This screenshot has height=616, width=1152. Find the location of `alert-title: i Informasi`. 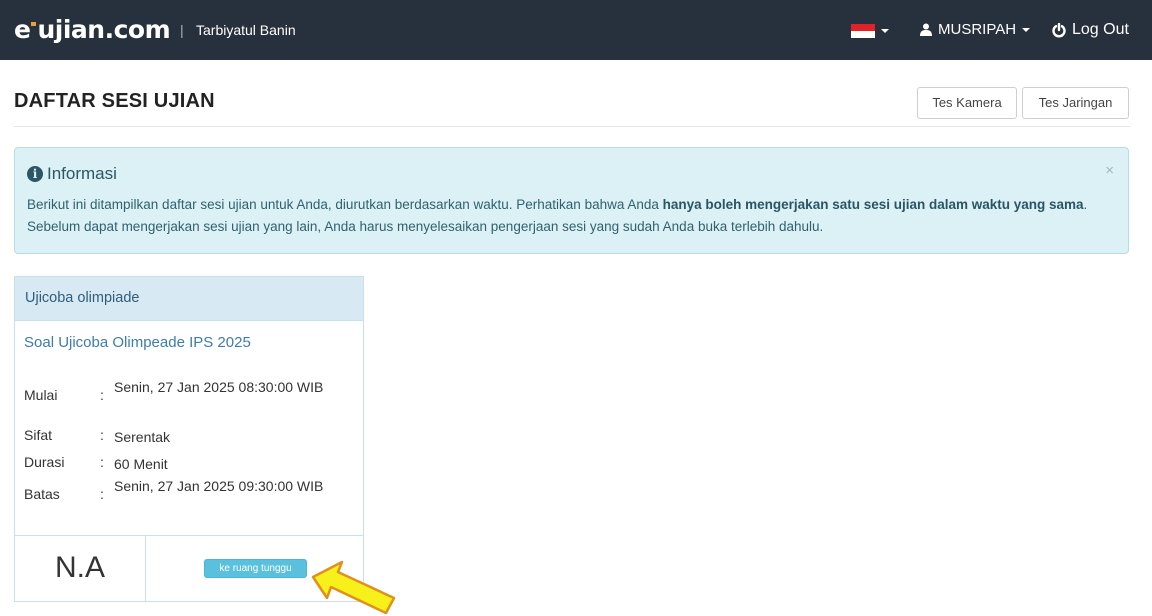

alert-title: i Informasi is located at coordinates (72, 174).